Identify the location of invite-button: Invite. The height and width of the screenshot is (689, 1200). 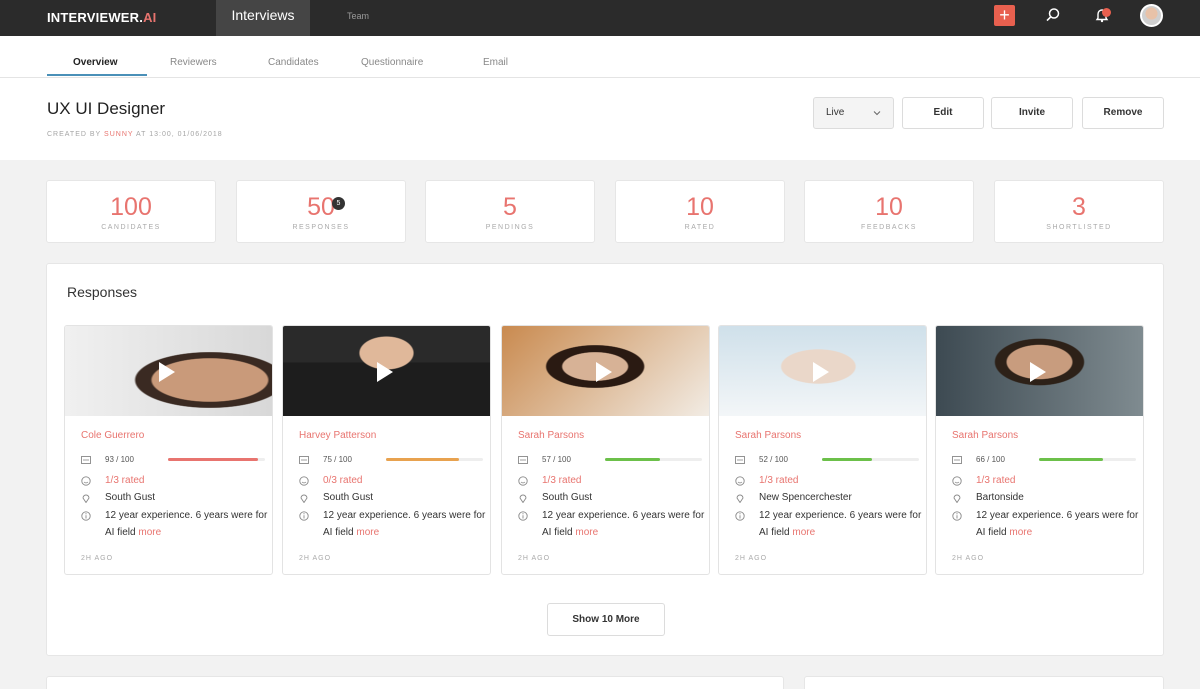
(1032, 113).